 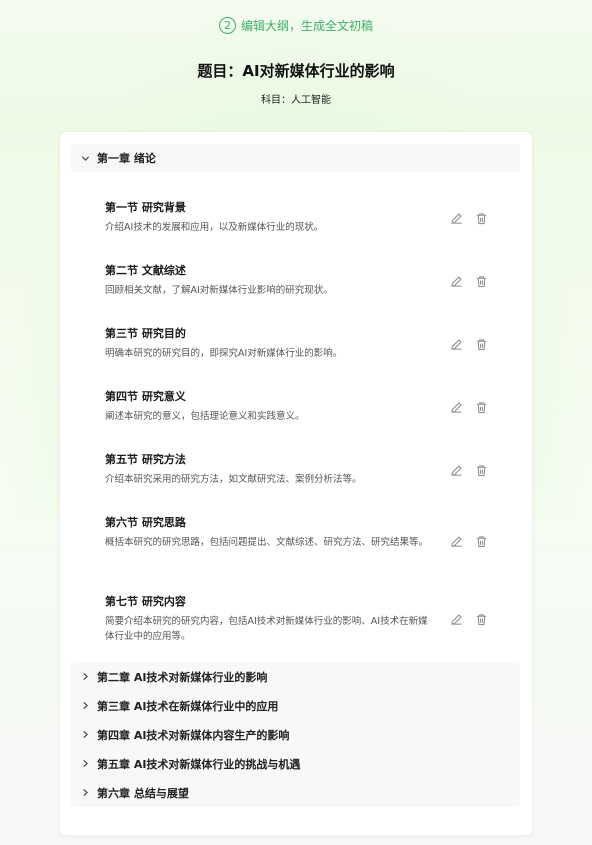 What do you see at coordinates (267, 542) in the screenshot?
I see `section-description: 概括本研究的研究思路，包括问题提出、文献综述、研究方法、研究结果等。` at bounding box center [267, 542].